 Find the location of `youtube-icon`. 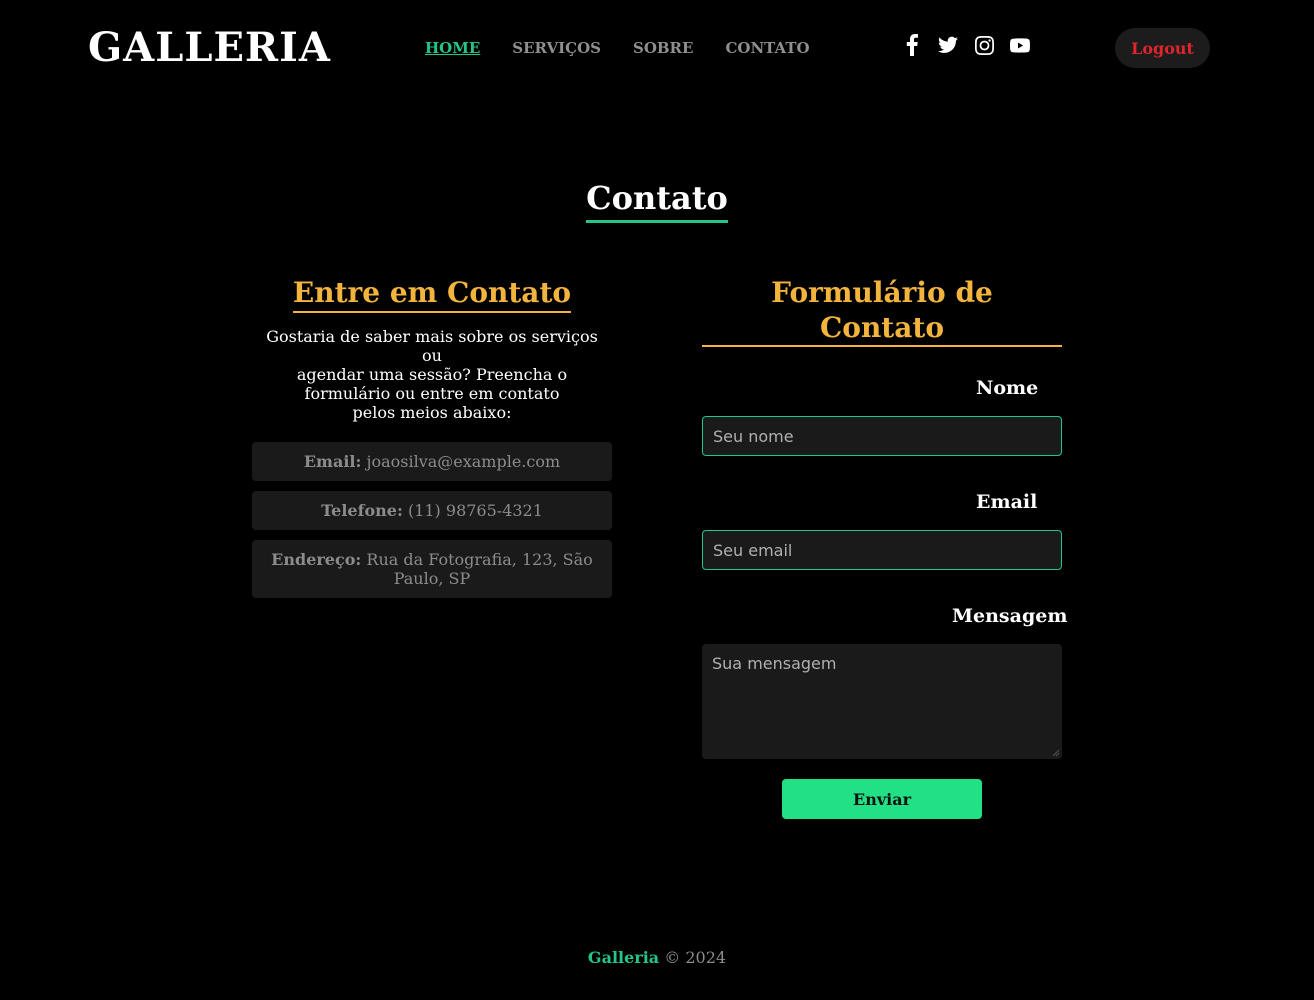

youtube-icon is located at coordinates (1020, 45).